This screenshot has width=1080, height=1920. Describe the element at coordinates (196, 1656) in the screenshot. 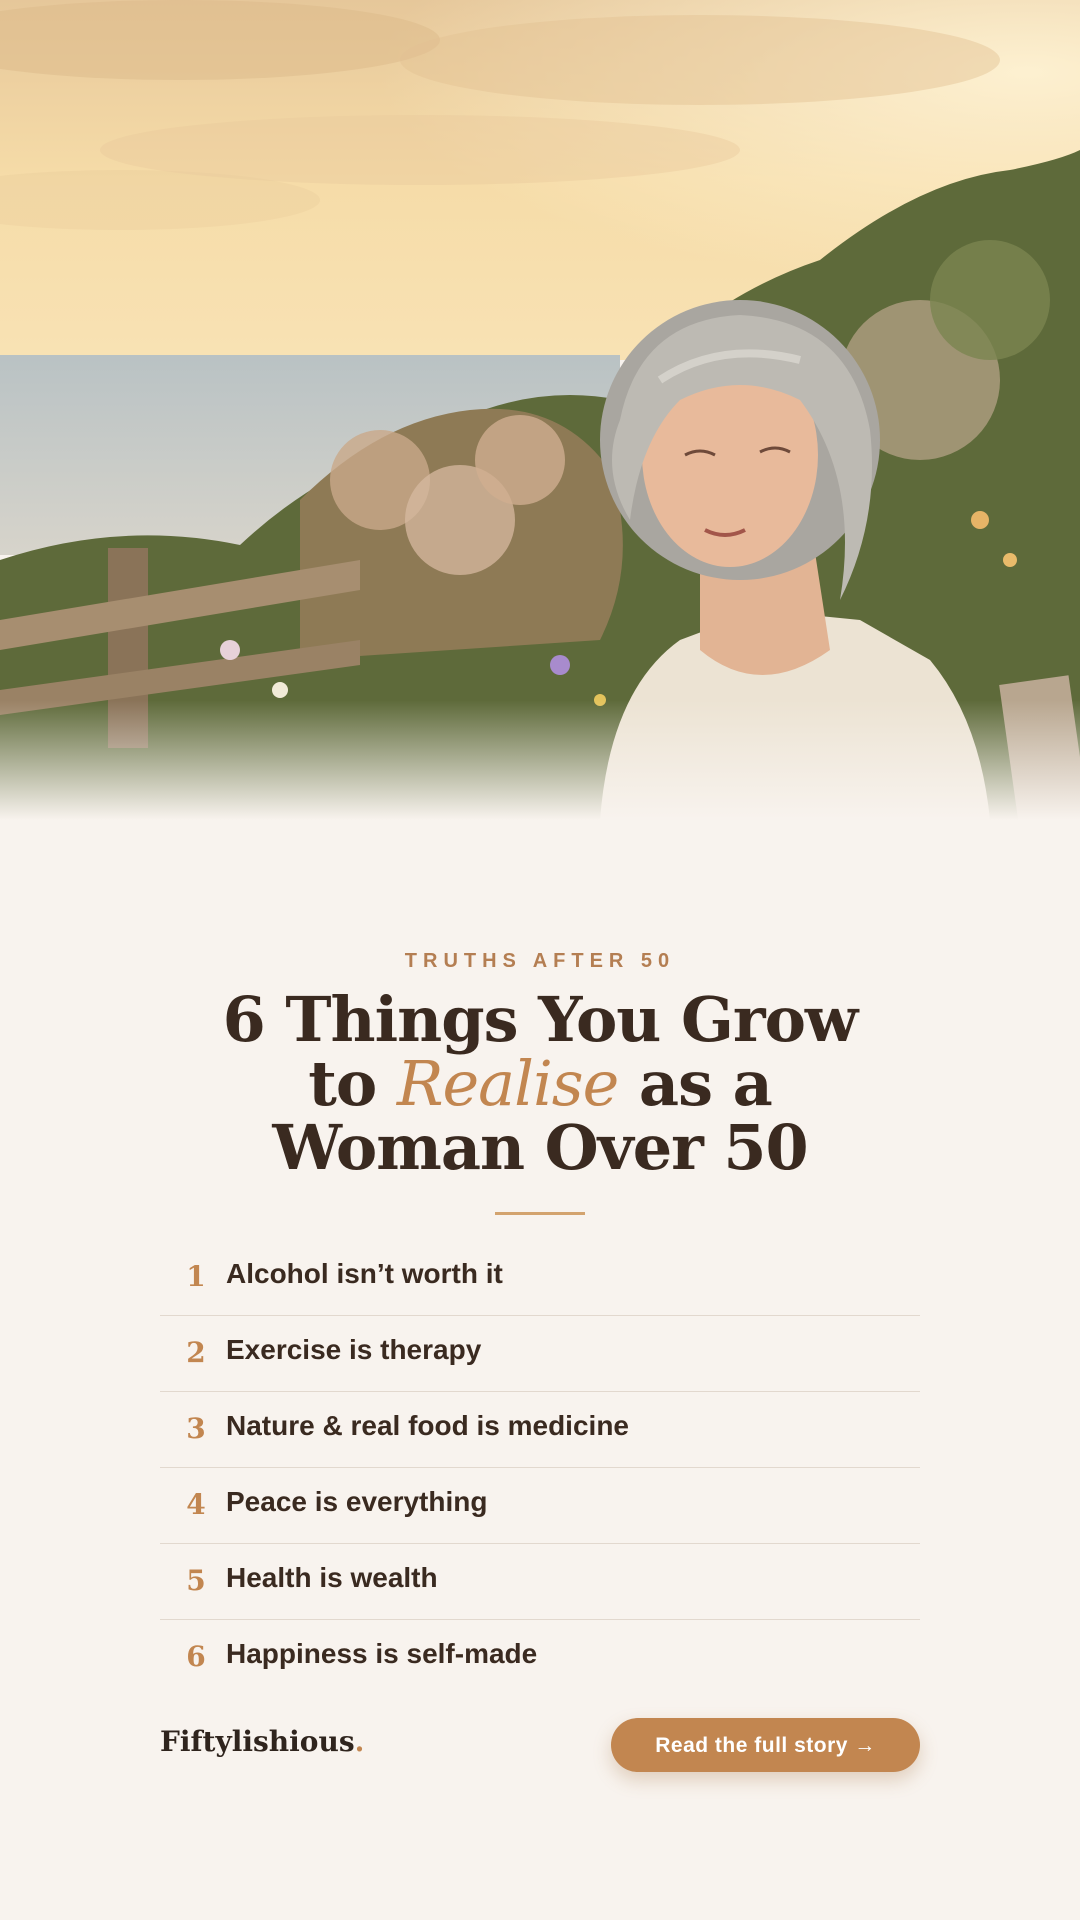

I see `item-number: 6` at that location.